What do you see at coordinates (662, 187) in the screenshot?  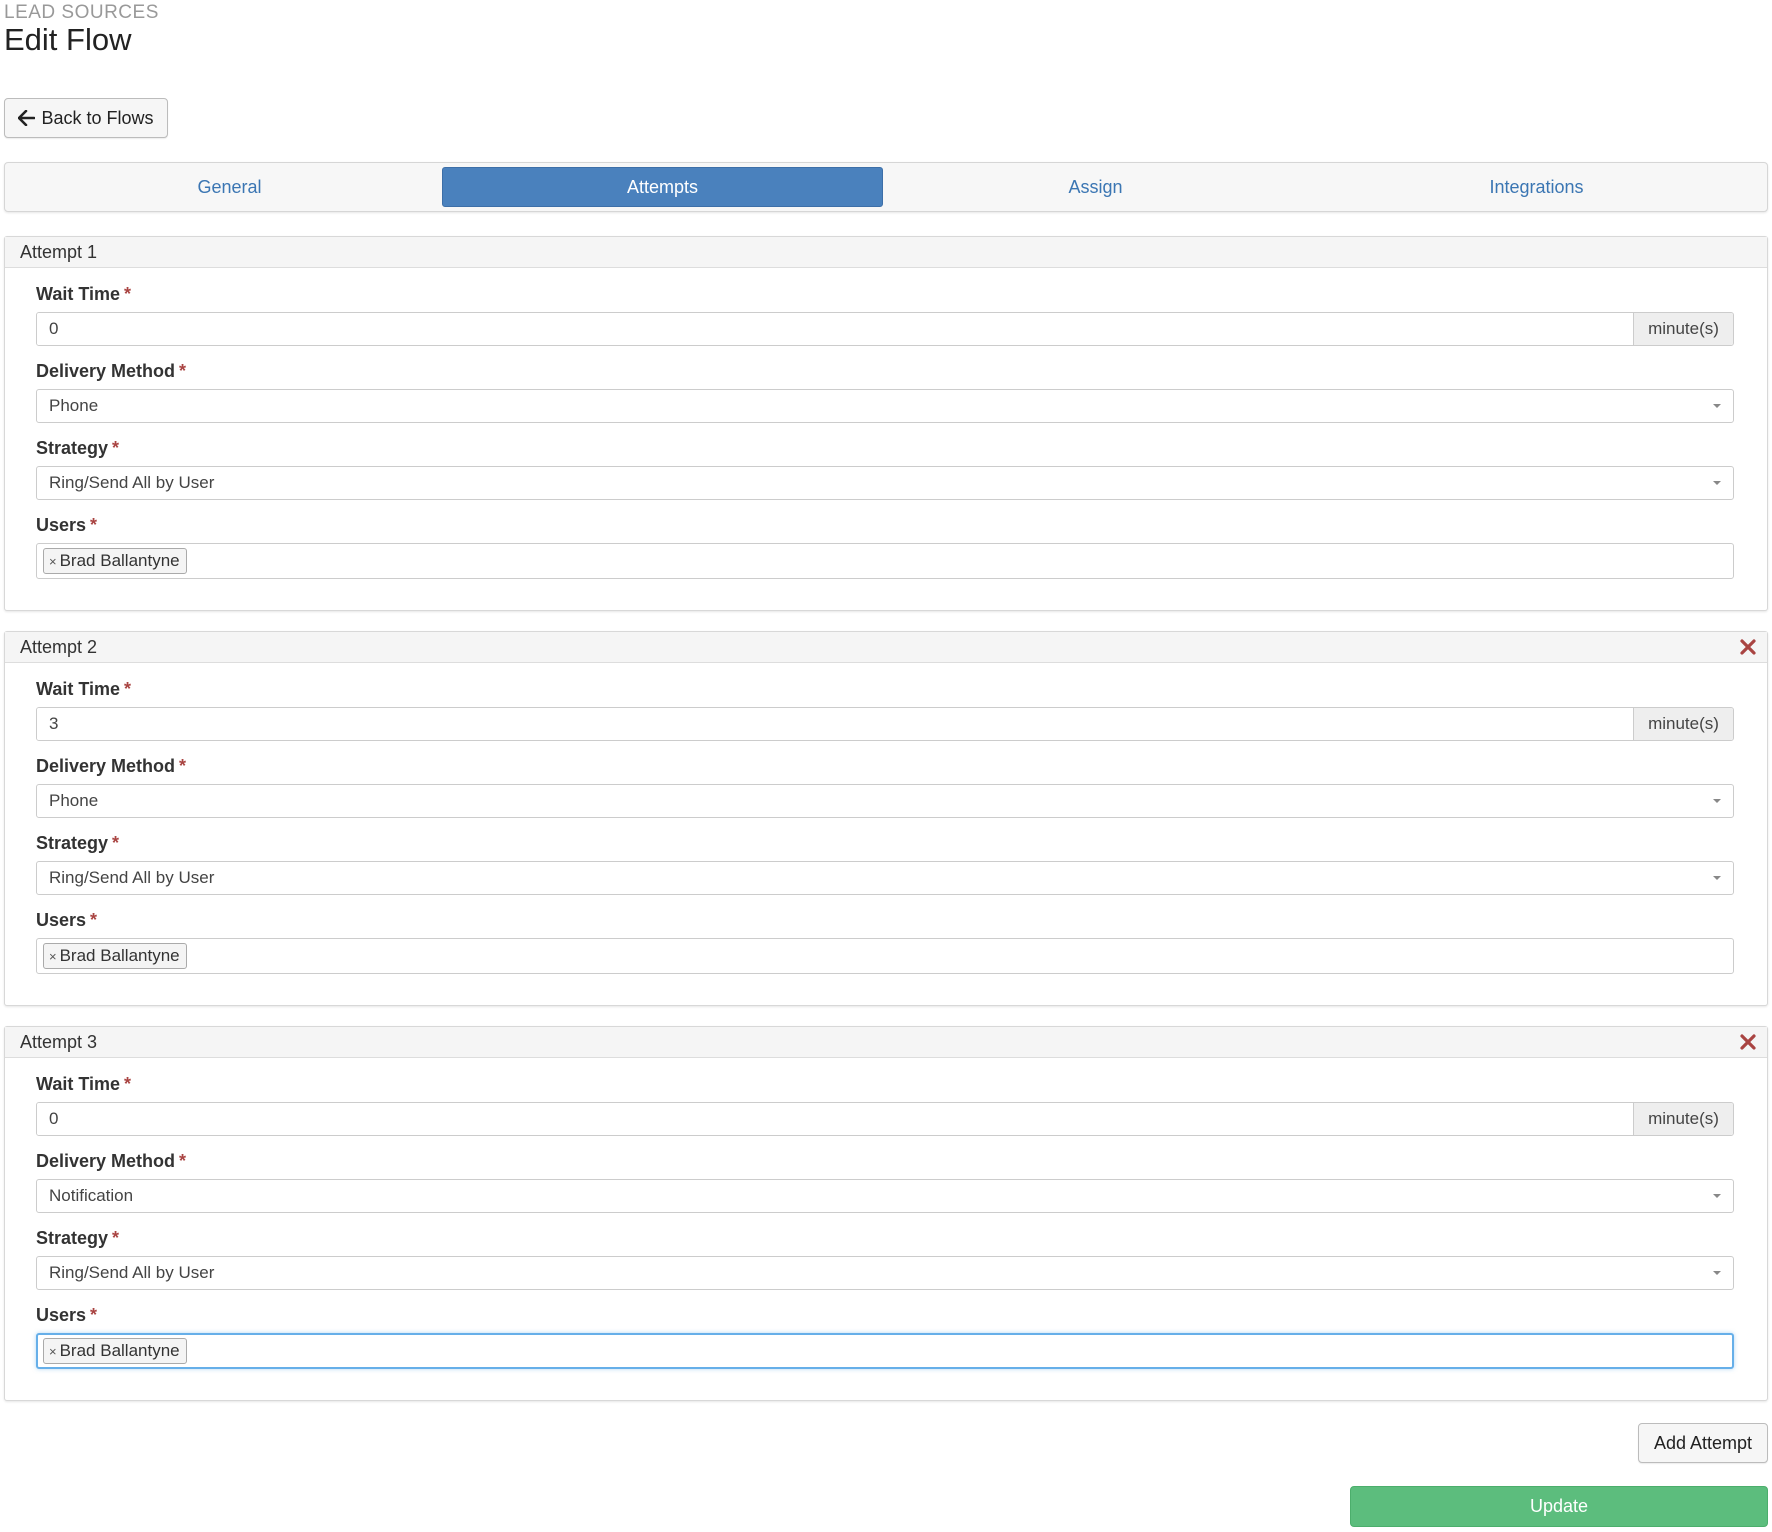 I see `tab-attempts: Attempts` at bounding box center [662, 187].